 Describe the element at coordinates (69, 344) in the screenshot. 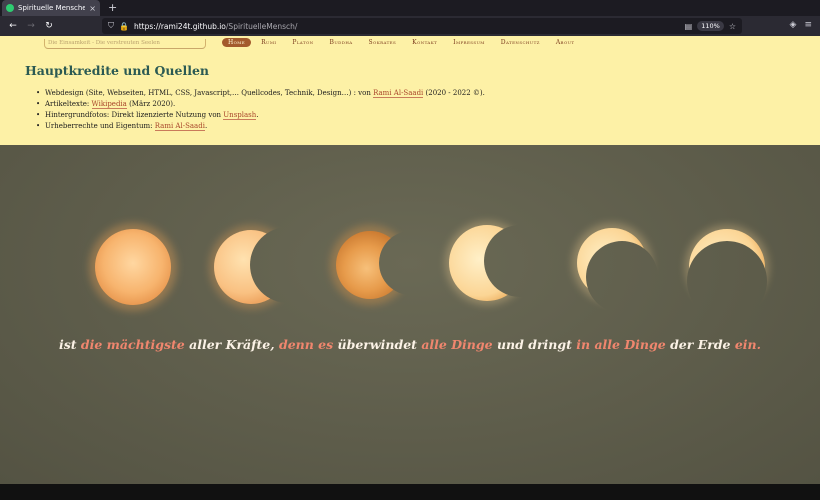

I see `quote-part: ist` at that location.